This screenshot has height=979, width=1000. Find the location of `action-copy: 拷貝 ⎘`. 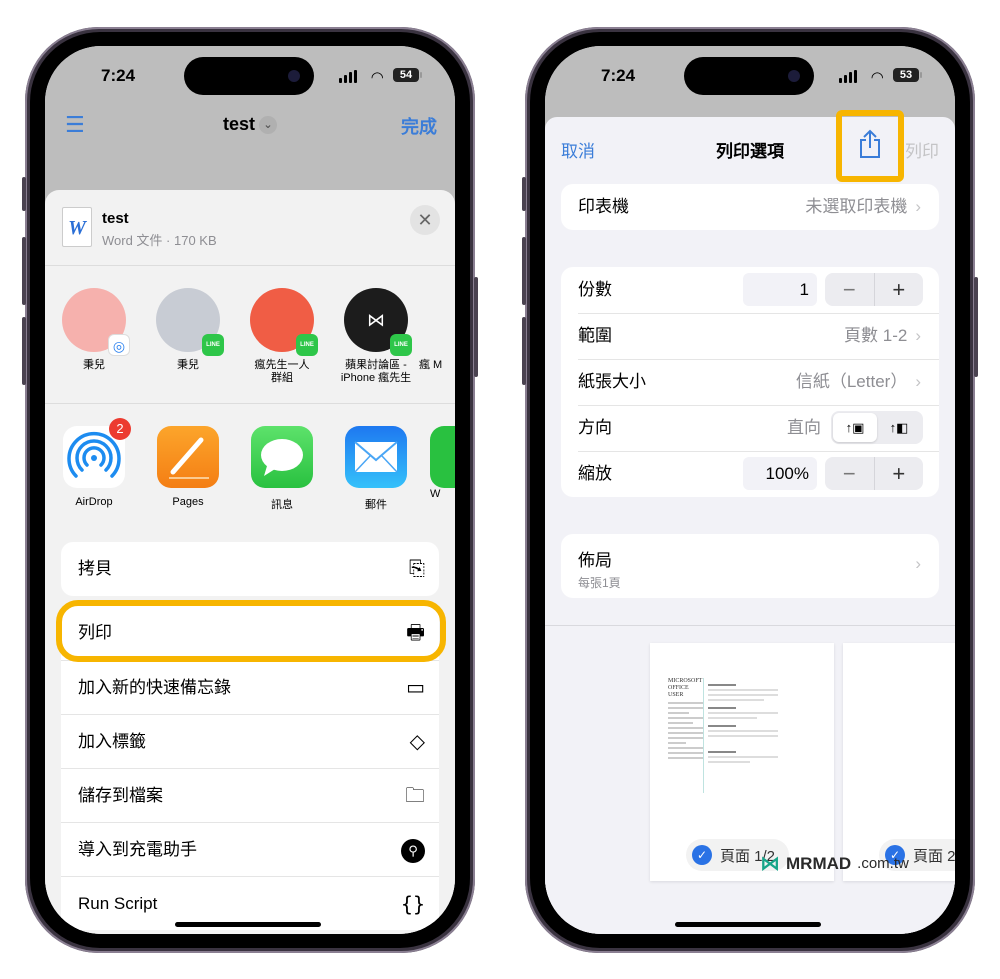

action-copy: 拷貝 ⎘ is located at coordinates (250, 569).